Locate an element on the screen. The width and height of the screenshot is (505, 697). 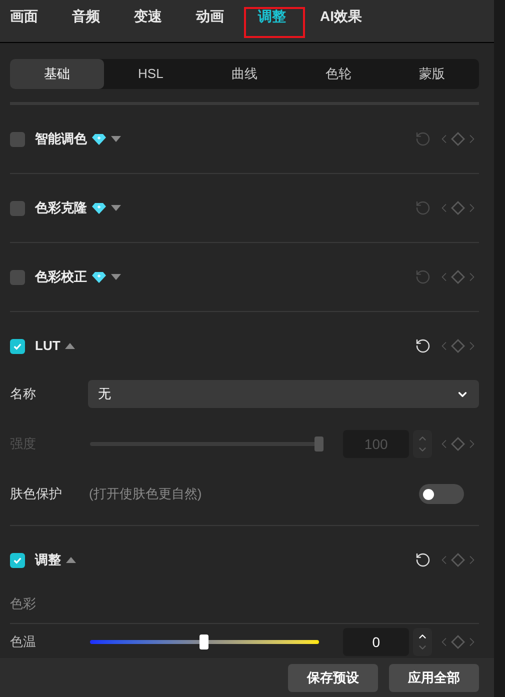
slider-track is located at coordinates (205, 642).